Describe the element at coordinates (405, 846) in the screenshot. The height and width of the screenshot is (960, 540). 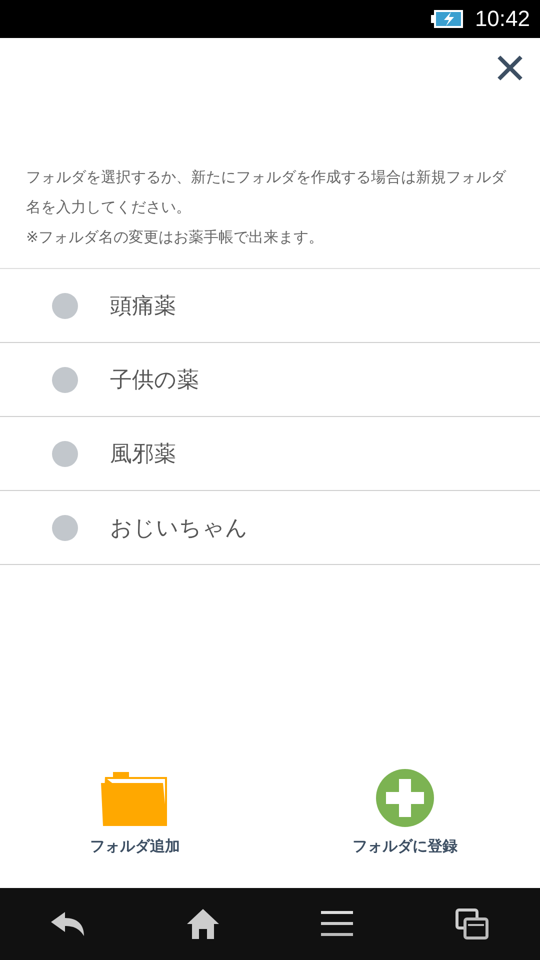
I see `action-label: フォルダに登録` at that location.